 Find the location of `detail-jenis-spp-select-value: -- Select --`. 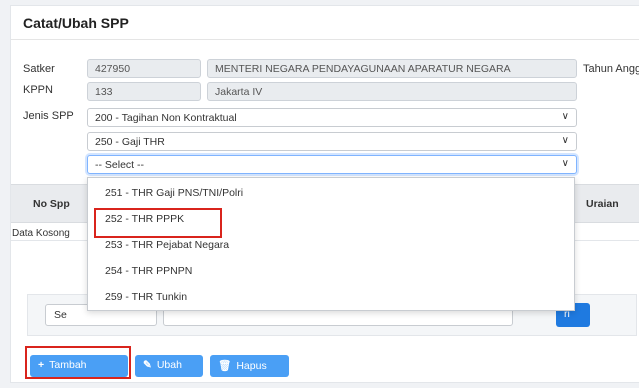

detail-jenis-spp-select-value: -- Select -- is located at coordinates (120, 165).